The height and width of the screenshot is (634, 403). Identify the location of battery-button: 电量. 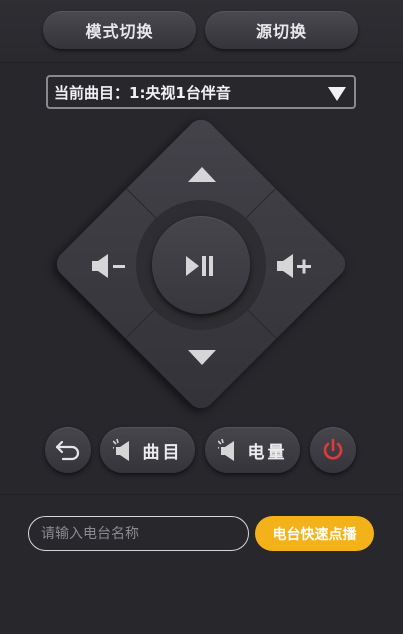
(252, 450).